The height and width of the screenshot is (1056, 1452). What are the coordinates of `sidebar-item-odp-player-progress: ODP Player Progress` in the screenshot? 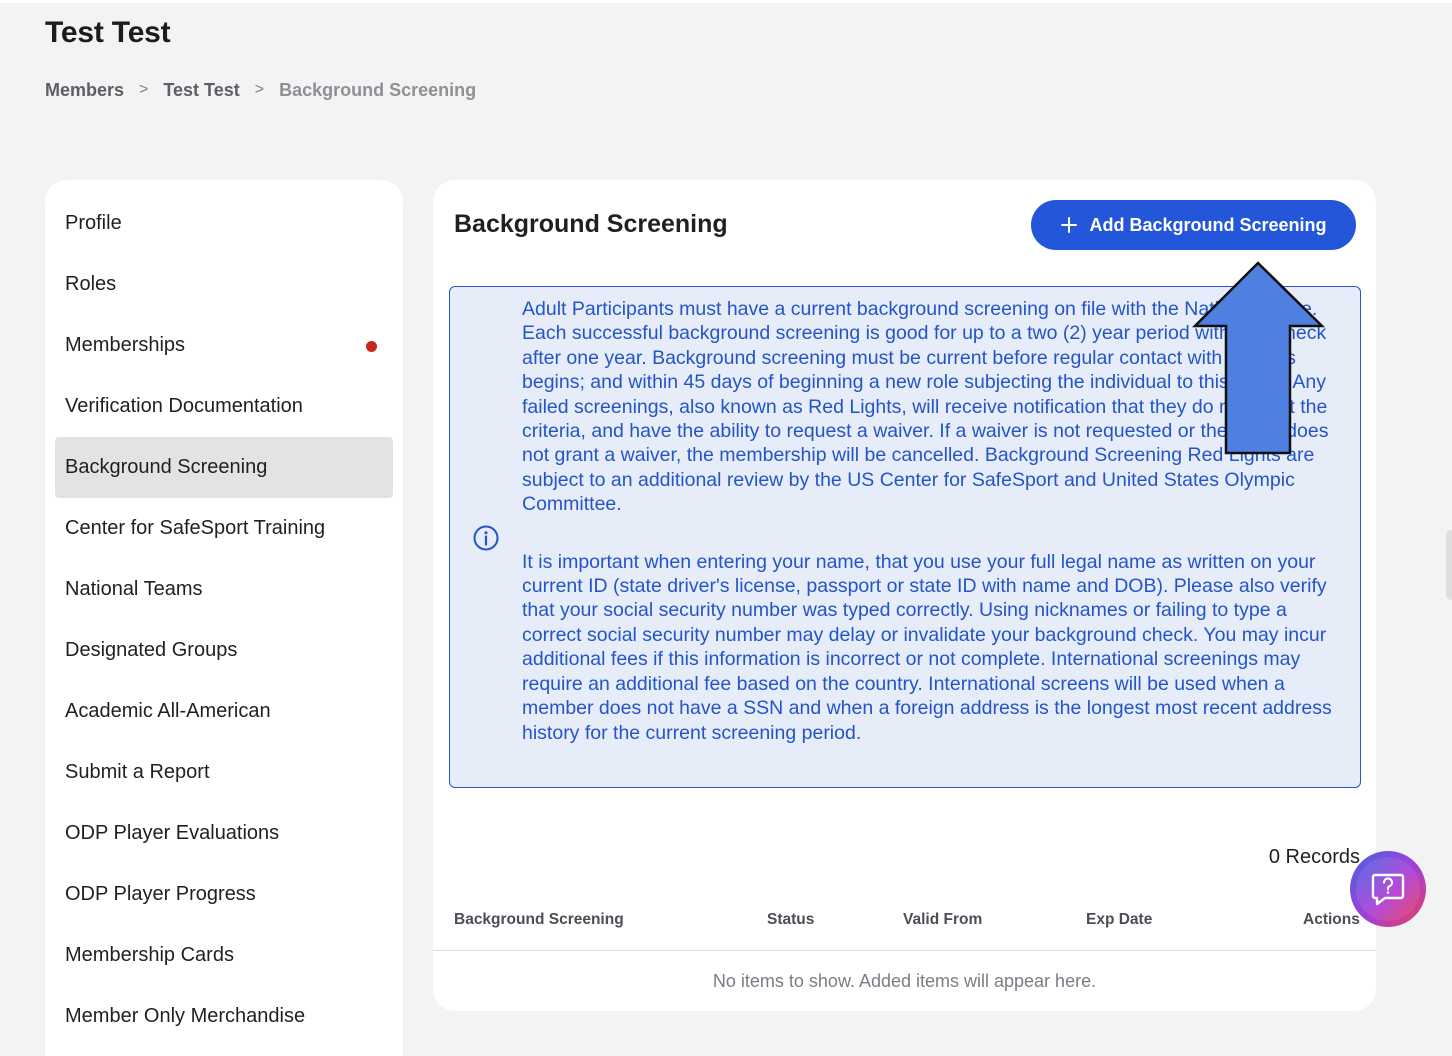 It's located at (224, 894).